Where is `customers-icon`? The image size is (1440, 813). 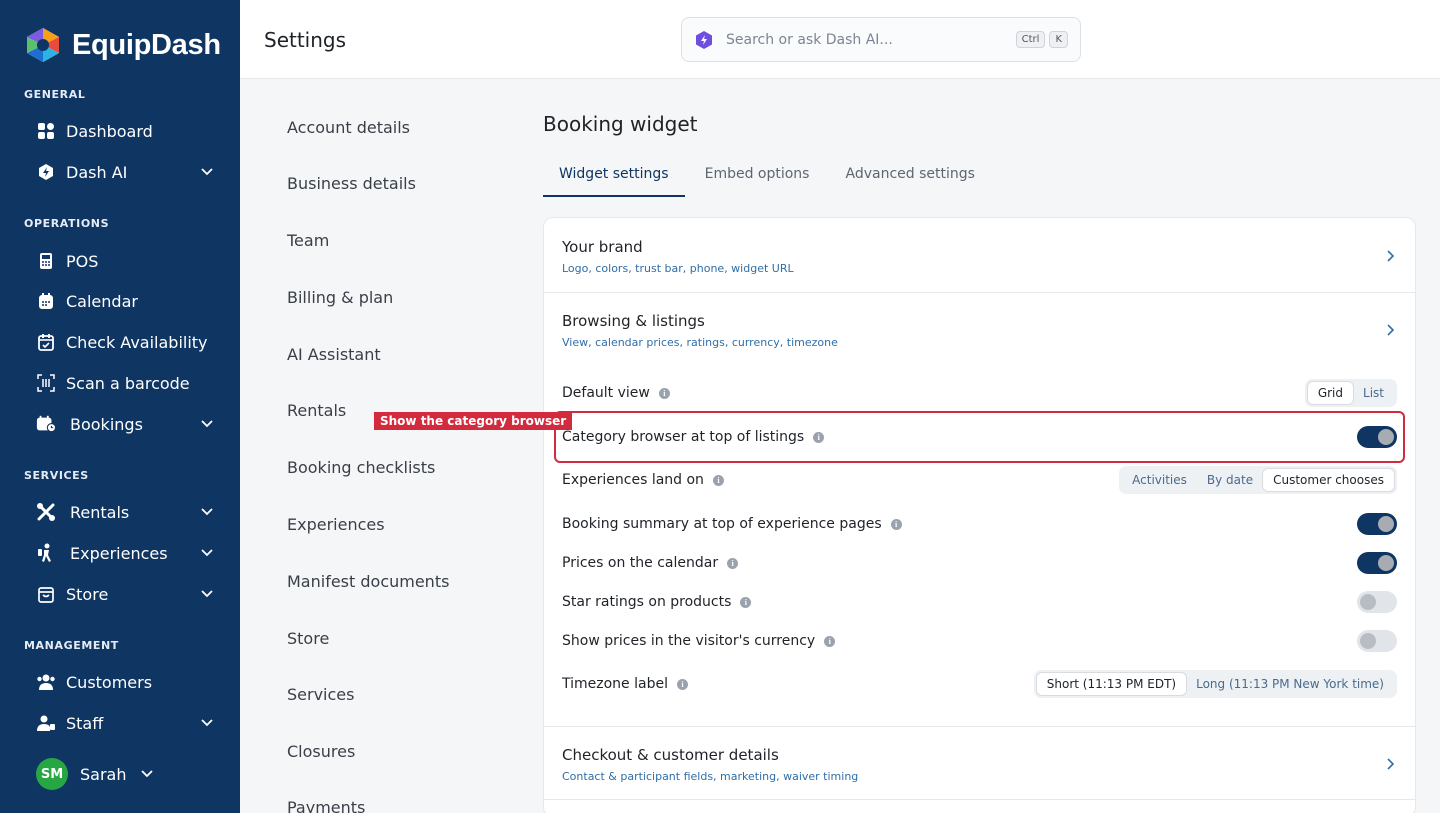
customers-icon is located at coordinates (46, 682).